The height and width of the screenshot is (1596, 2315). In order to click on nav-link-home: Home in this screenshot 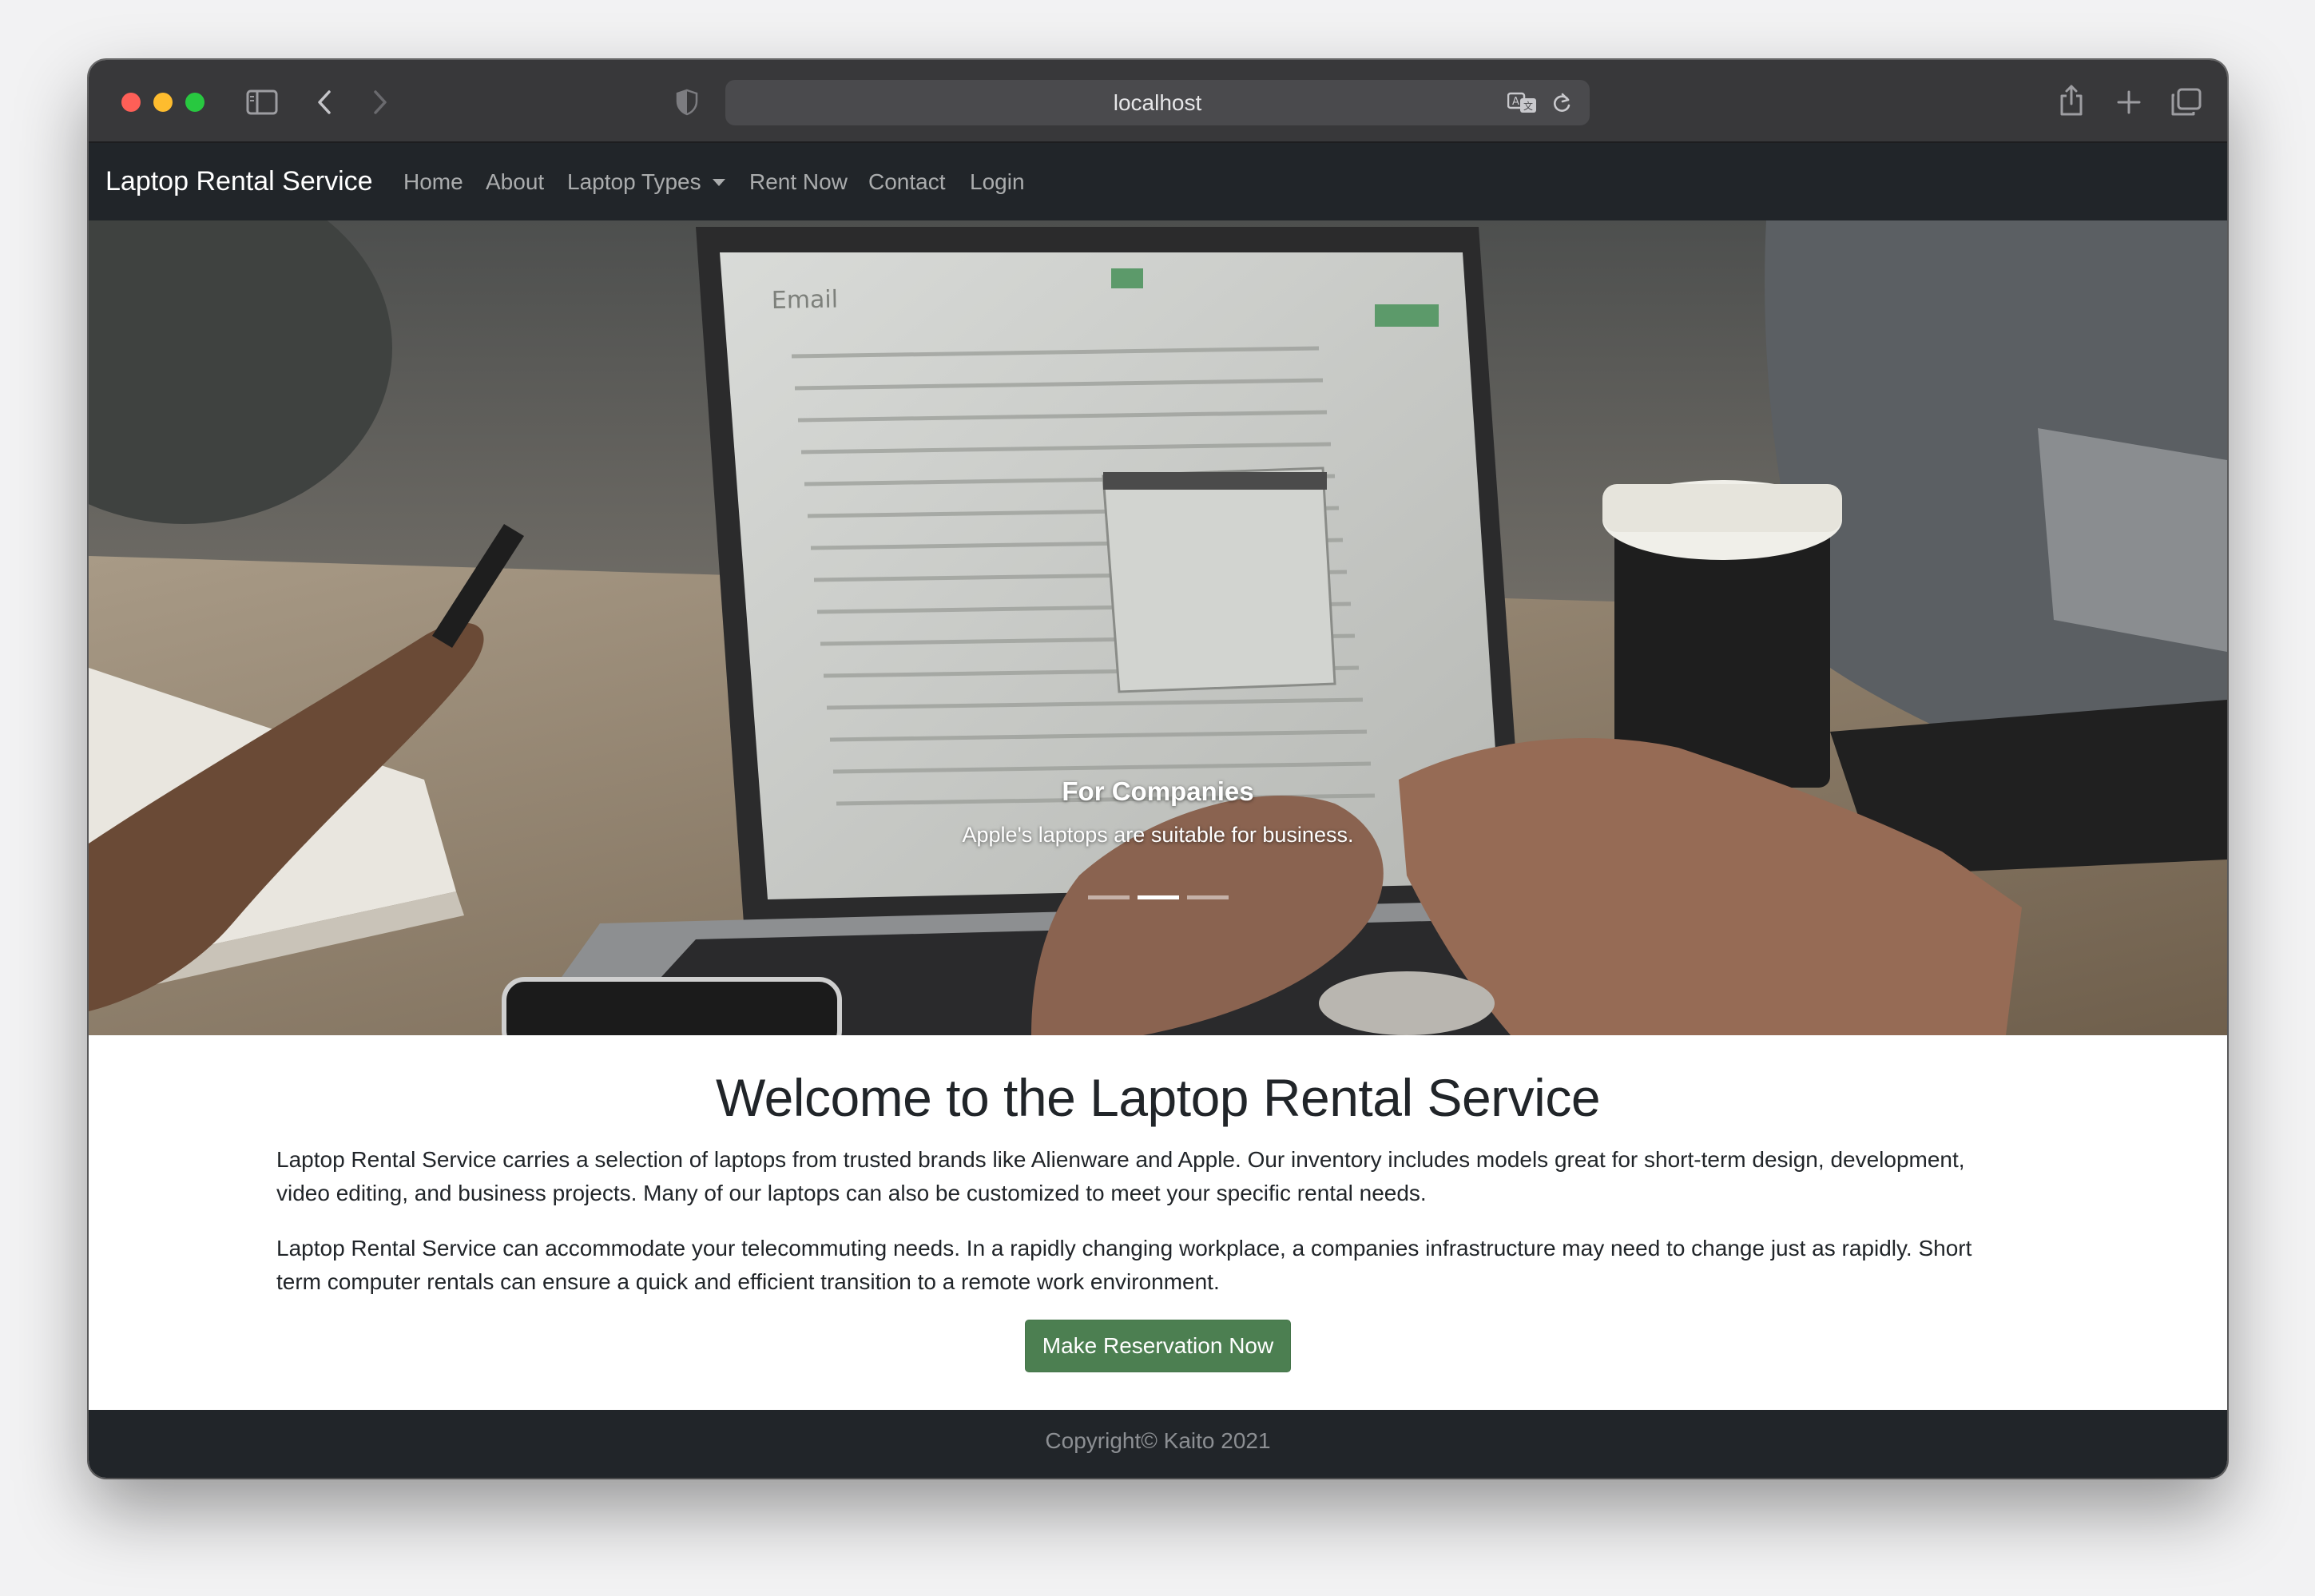, I will do `click(433, 181)`.